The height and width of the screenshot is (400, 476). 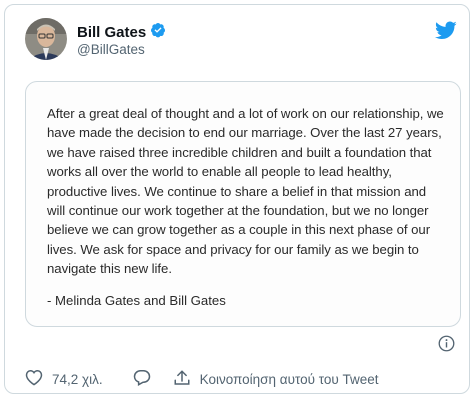 I want to click on avatar, so click(x=46, y=39).